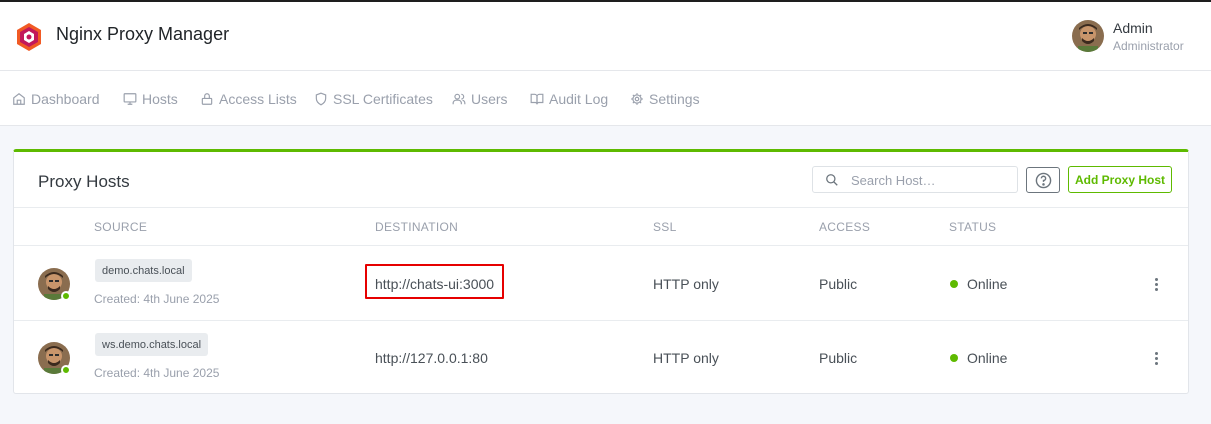  I want to click on gear-icon, so click(637, 99).